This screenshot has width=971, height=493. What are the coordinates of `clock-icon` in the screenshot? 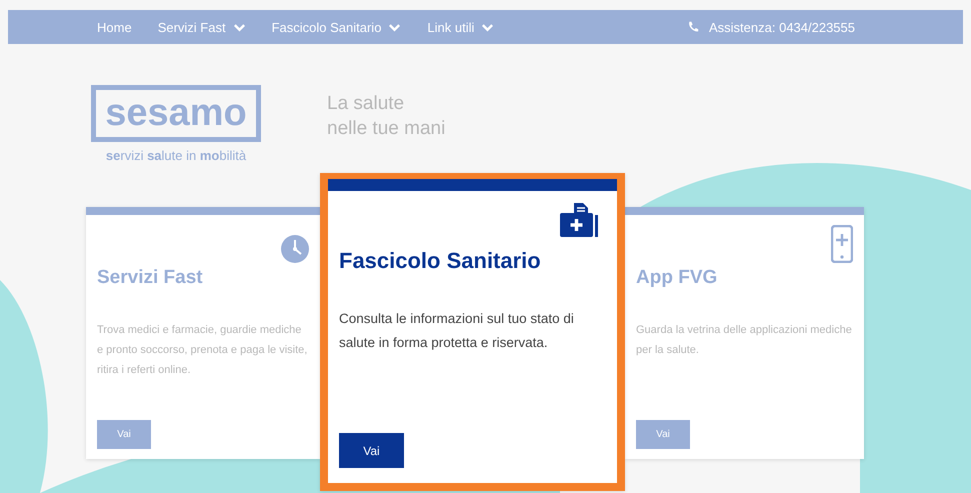 It's located at (295, 249).